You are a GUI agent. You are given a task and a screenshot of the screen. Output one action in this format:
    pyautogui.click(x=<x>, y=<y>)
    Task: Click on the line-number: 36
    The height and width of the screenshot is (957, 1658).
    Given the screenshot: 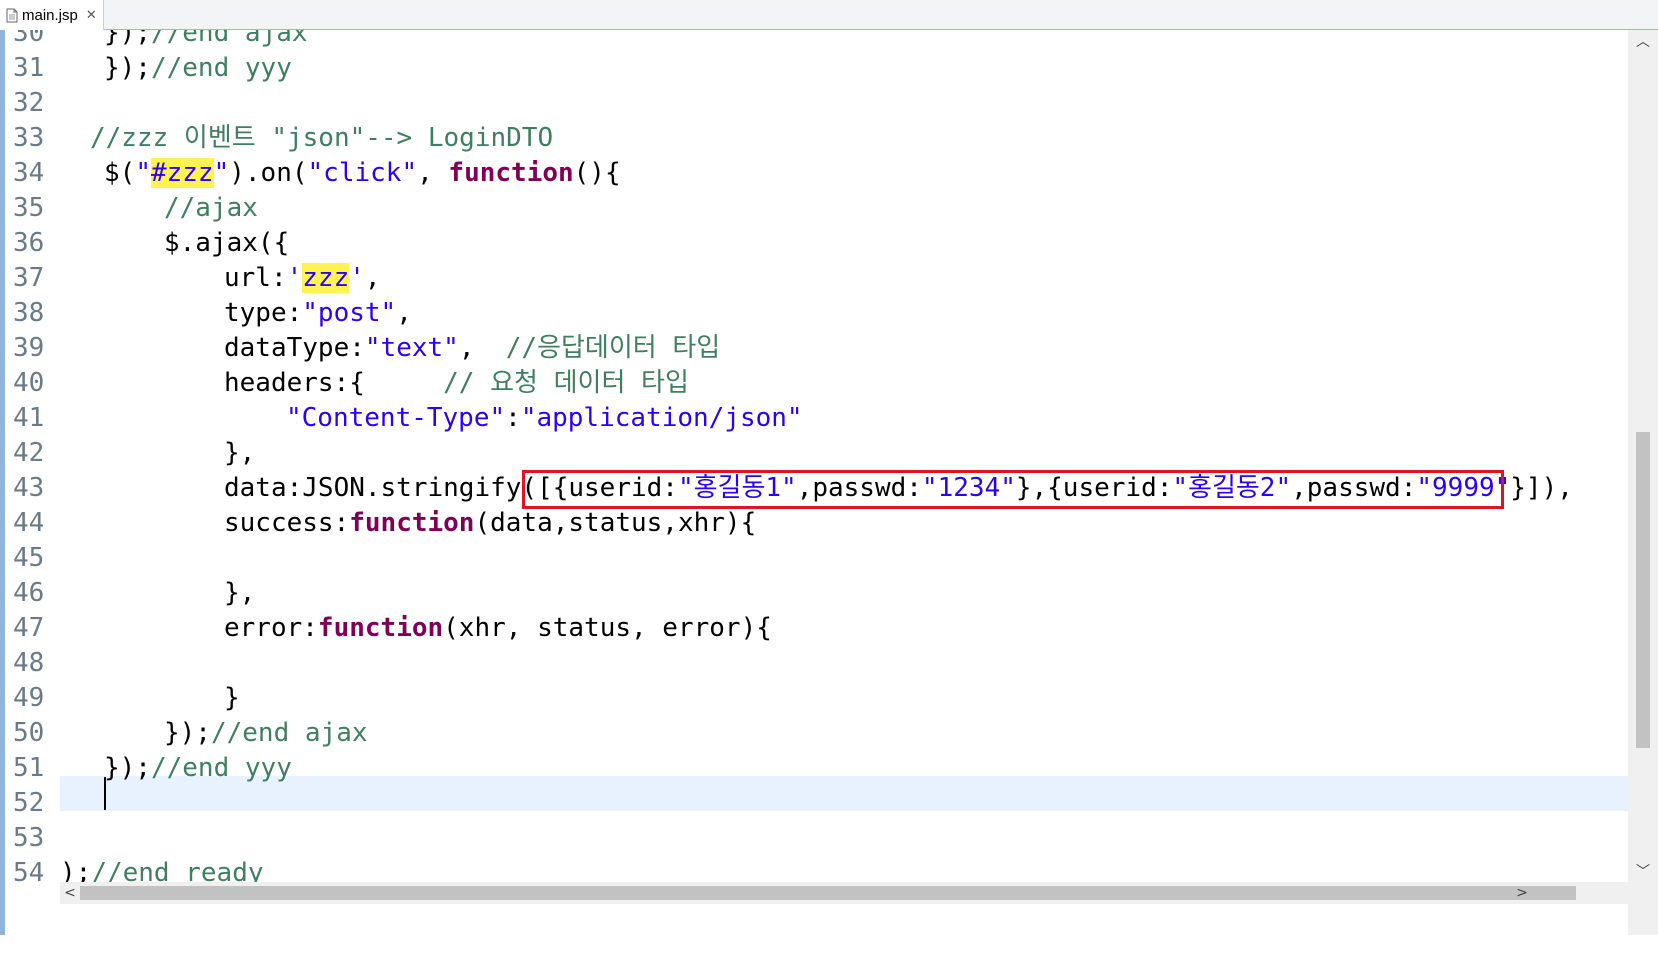 What is the action you would take?
    pyautogui.click(x=29, y=243)
    